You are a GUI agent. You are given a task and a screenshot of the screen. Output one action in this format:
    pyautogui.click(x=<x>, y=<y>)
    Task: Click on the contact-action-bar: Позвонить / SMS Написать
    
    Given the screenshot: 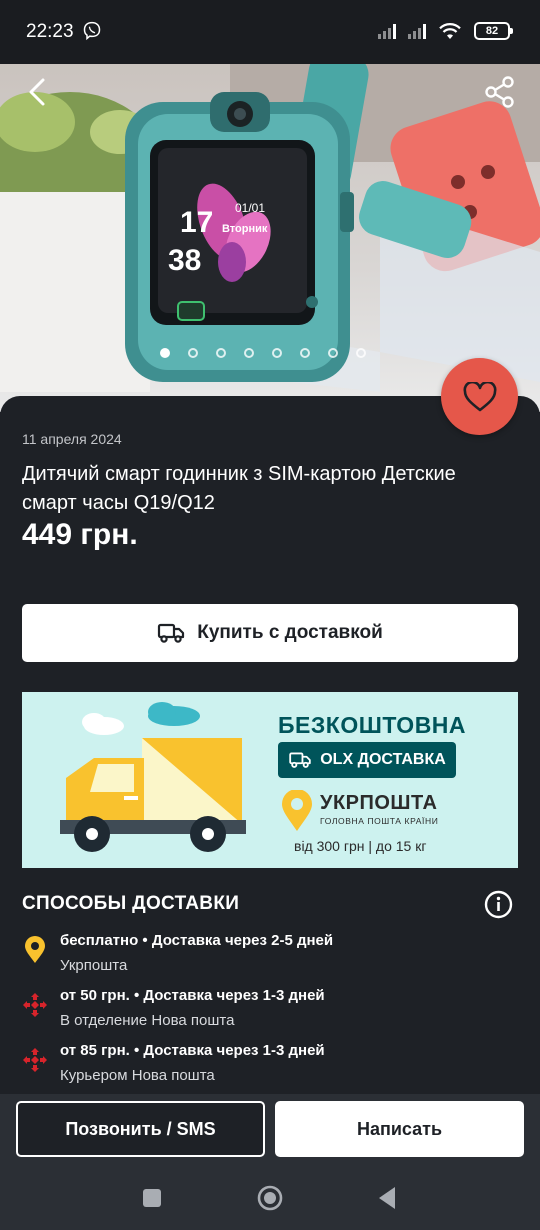 What is the action you would take?
    pyautogui.click(x=270, y=1129)
    